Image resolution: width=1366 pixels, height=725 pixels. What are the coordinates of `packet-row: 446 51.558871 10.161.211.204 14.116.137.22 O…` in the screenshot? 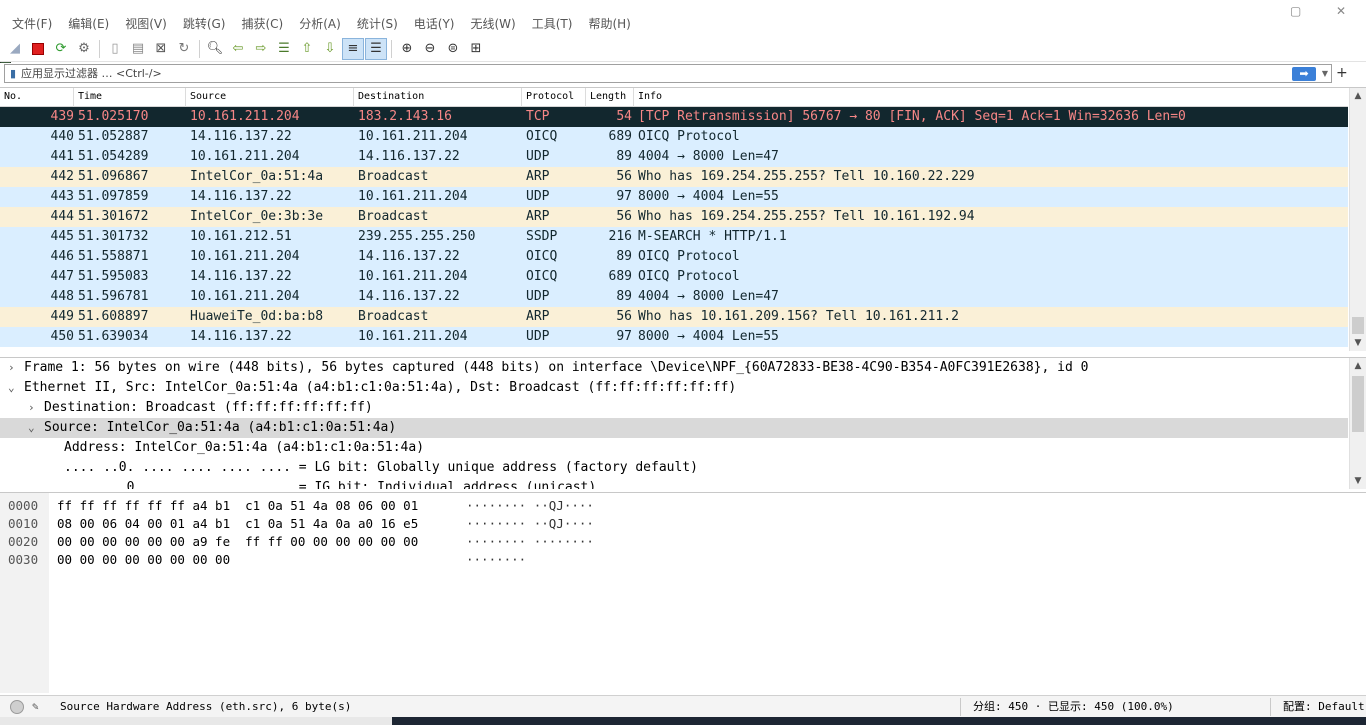 It's located at (674, 257).